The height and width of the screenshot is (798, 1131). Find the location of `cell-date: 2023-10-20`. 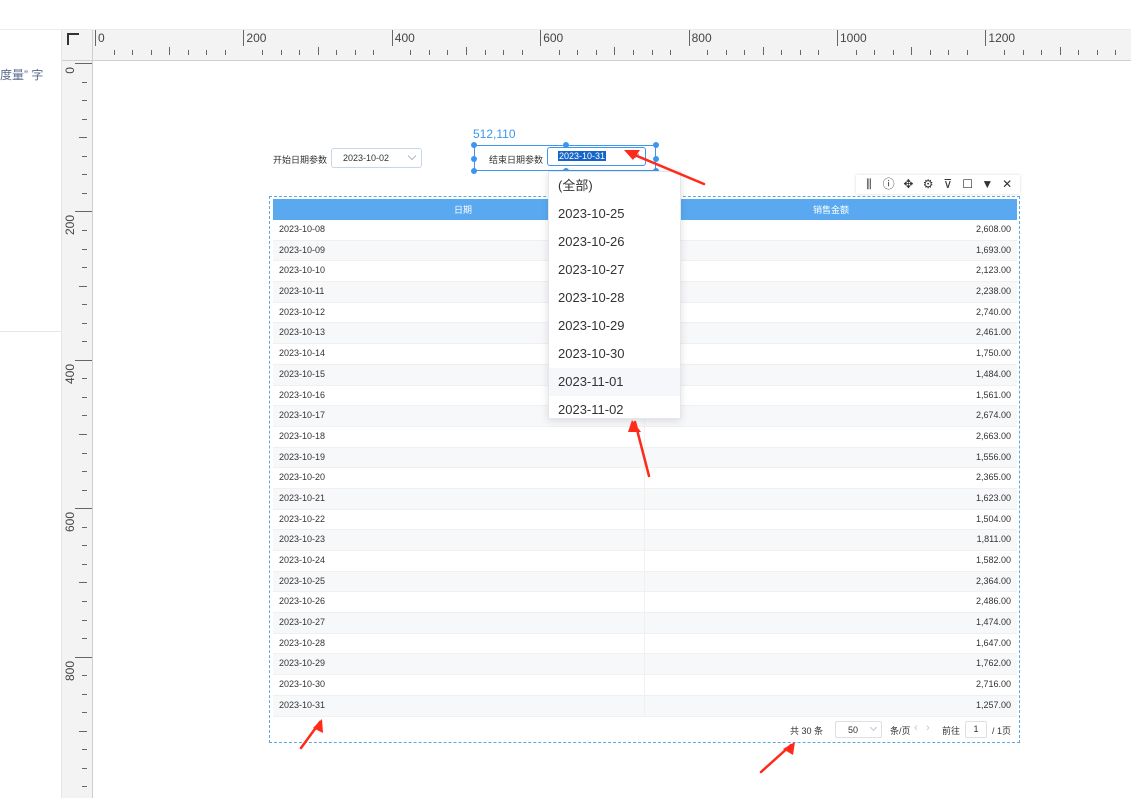

cell-date: 2023-10-20 is located at coordinates (302, 477).